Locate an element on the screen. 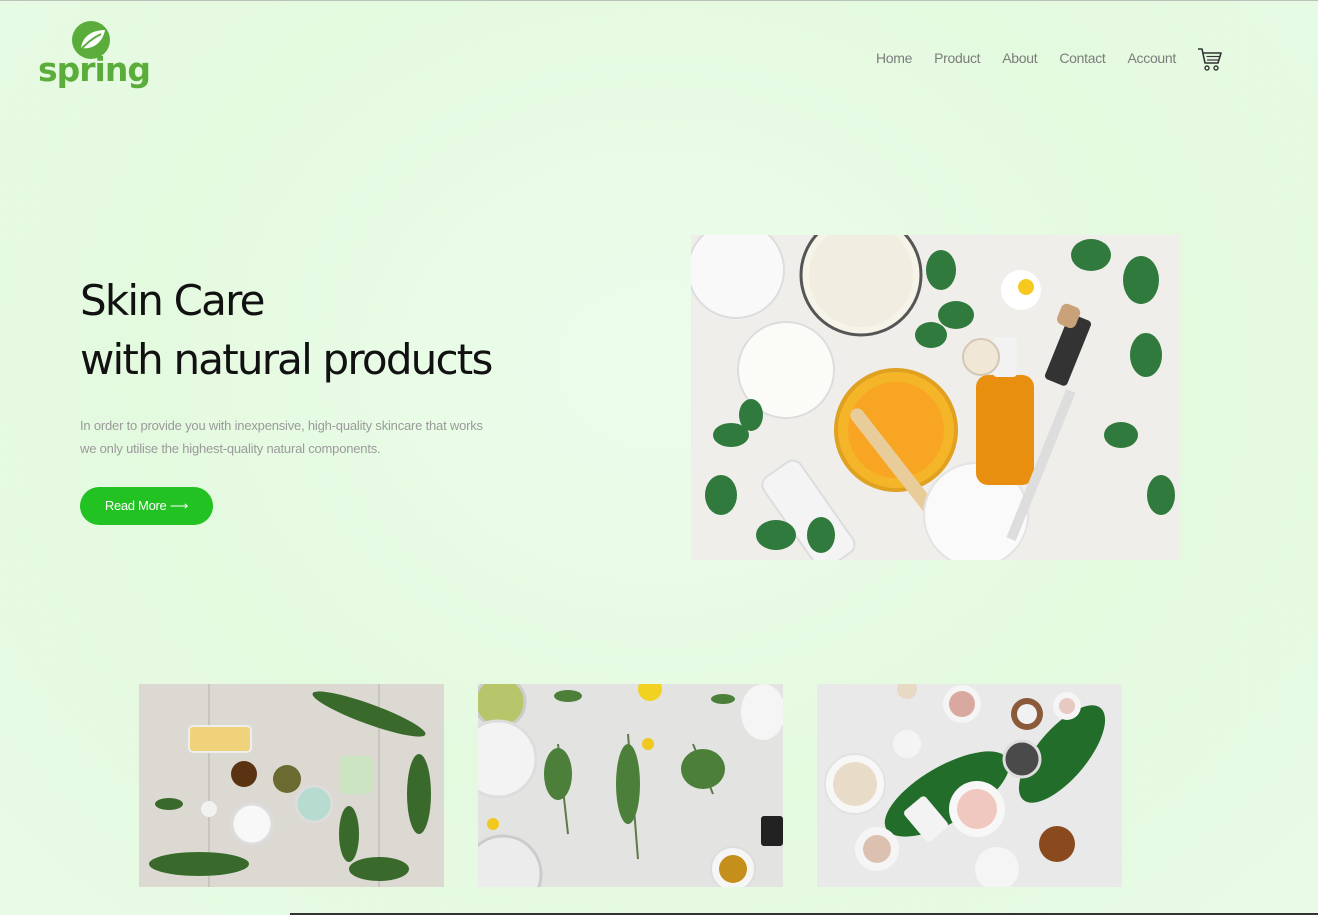 The height and width of the screenshot is (915, 1318). brand-name: spring is located at coordinates (94, 69).